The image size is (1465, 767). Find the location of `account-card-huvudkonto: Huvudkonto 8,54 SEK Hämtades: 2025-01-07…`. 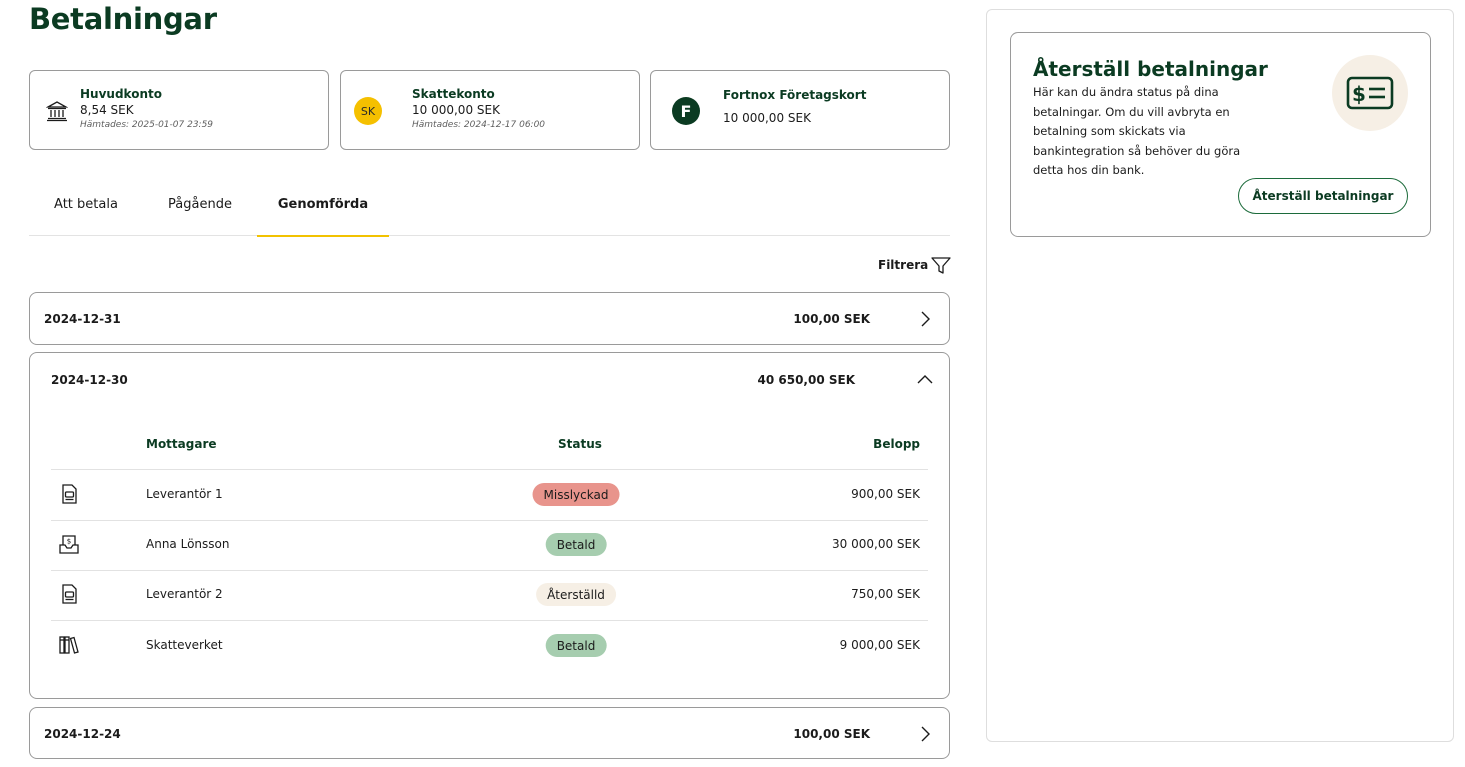

account-card-huvudkonto: Huvudkonto 8,54 SEK Hämtades: 2025-01-07… is located at coordinates (179, 110).